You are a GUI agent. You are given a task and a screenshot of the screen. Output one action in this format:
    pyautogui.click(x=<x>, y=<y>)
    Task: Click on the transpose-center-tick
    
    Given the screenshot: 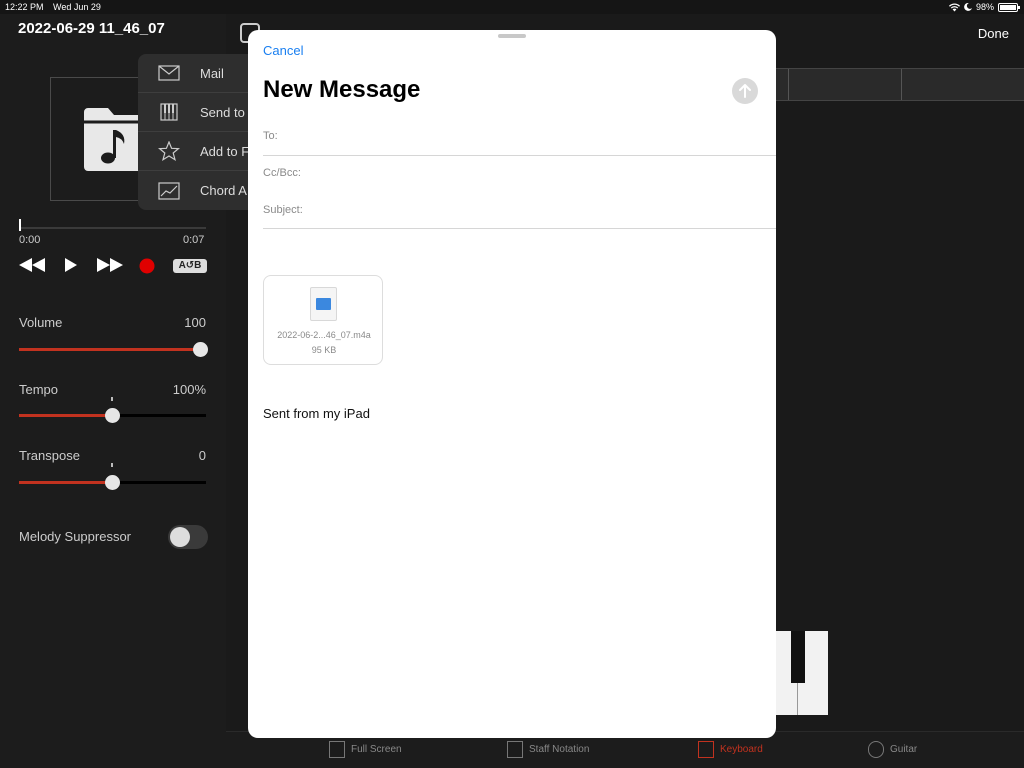 What is the action you would take?
    pyautogui.click(x=112, y=465)
    